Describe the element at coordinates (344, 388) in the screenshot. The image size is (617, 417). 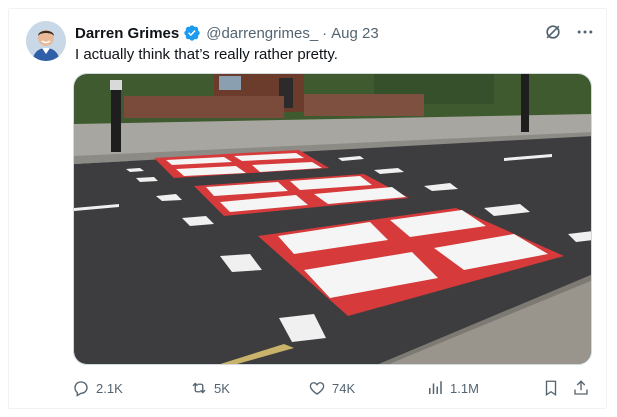
I see `like-count: 74K` at that location.